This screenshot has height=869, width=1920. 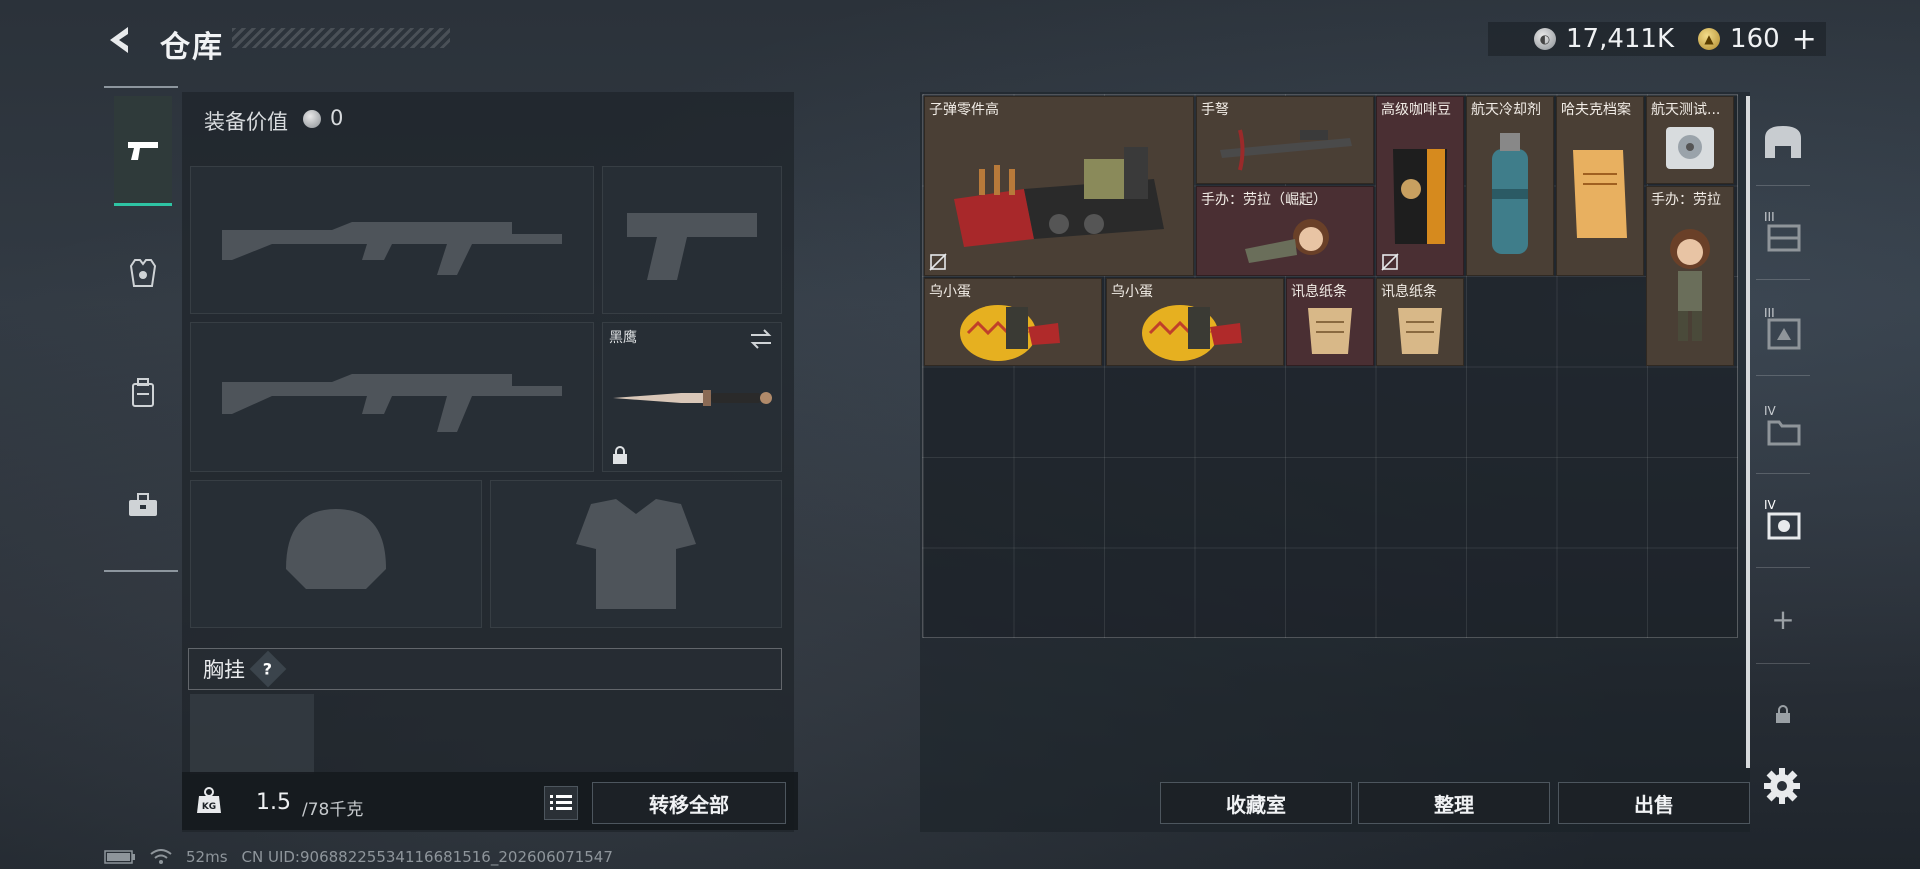 I want to click on item-wu-egg-1: 乌小蛋, so click(x=1013, y=322).